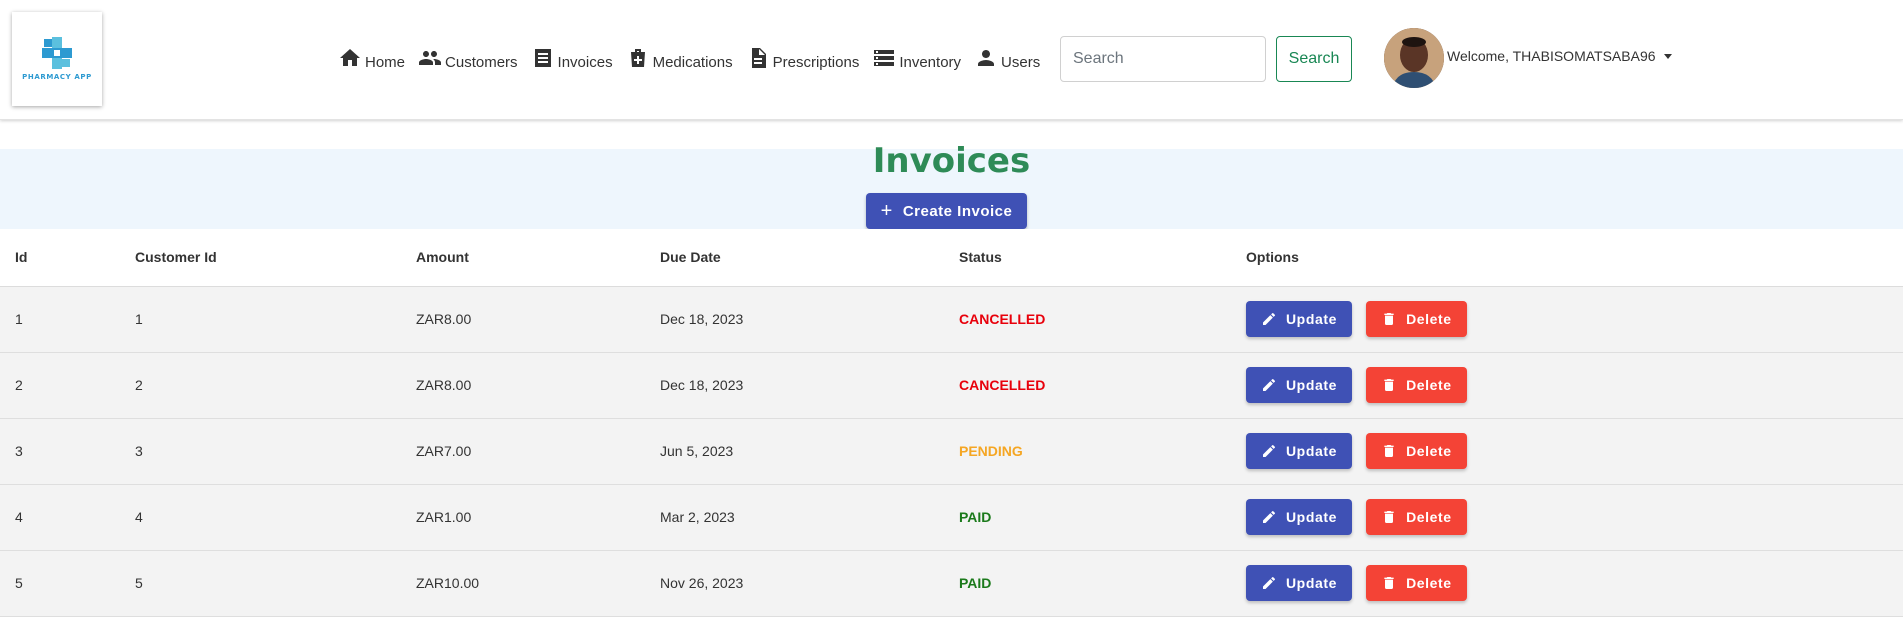  I want to click on nav-inventory: Inventory, so click(916, 59).